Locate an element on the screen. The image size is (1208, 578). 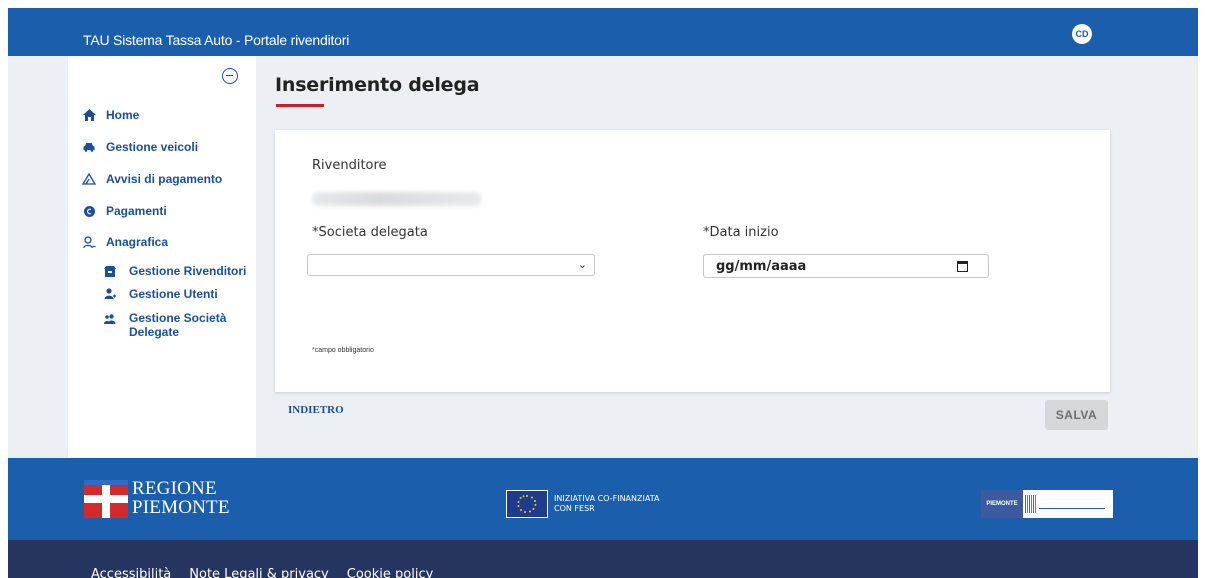
eu-fesr-logo: INIZIATIVA CO-FINANZIATA CON FESR is located at coordinates (582, 504).